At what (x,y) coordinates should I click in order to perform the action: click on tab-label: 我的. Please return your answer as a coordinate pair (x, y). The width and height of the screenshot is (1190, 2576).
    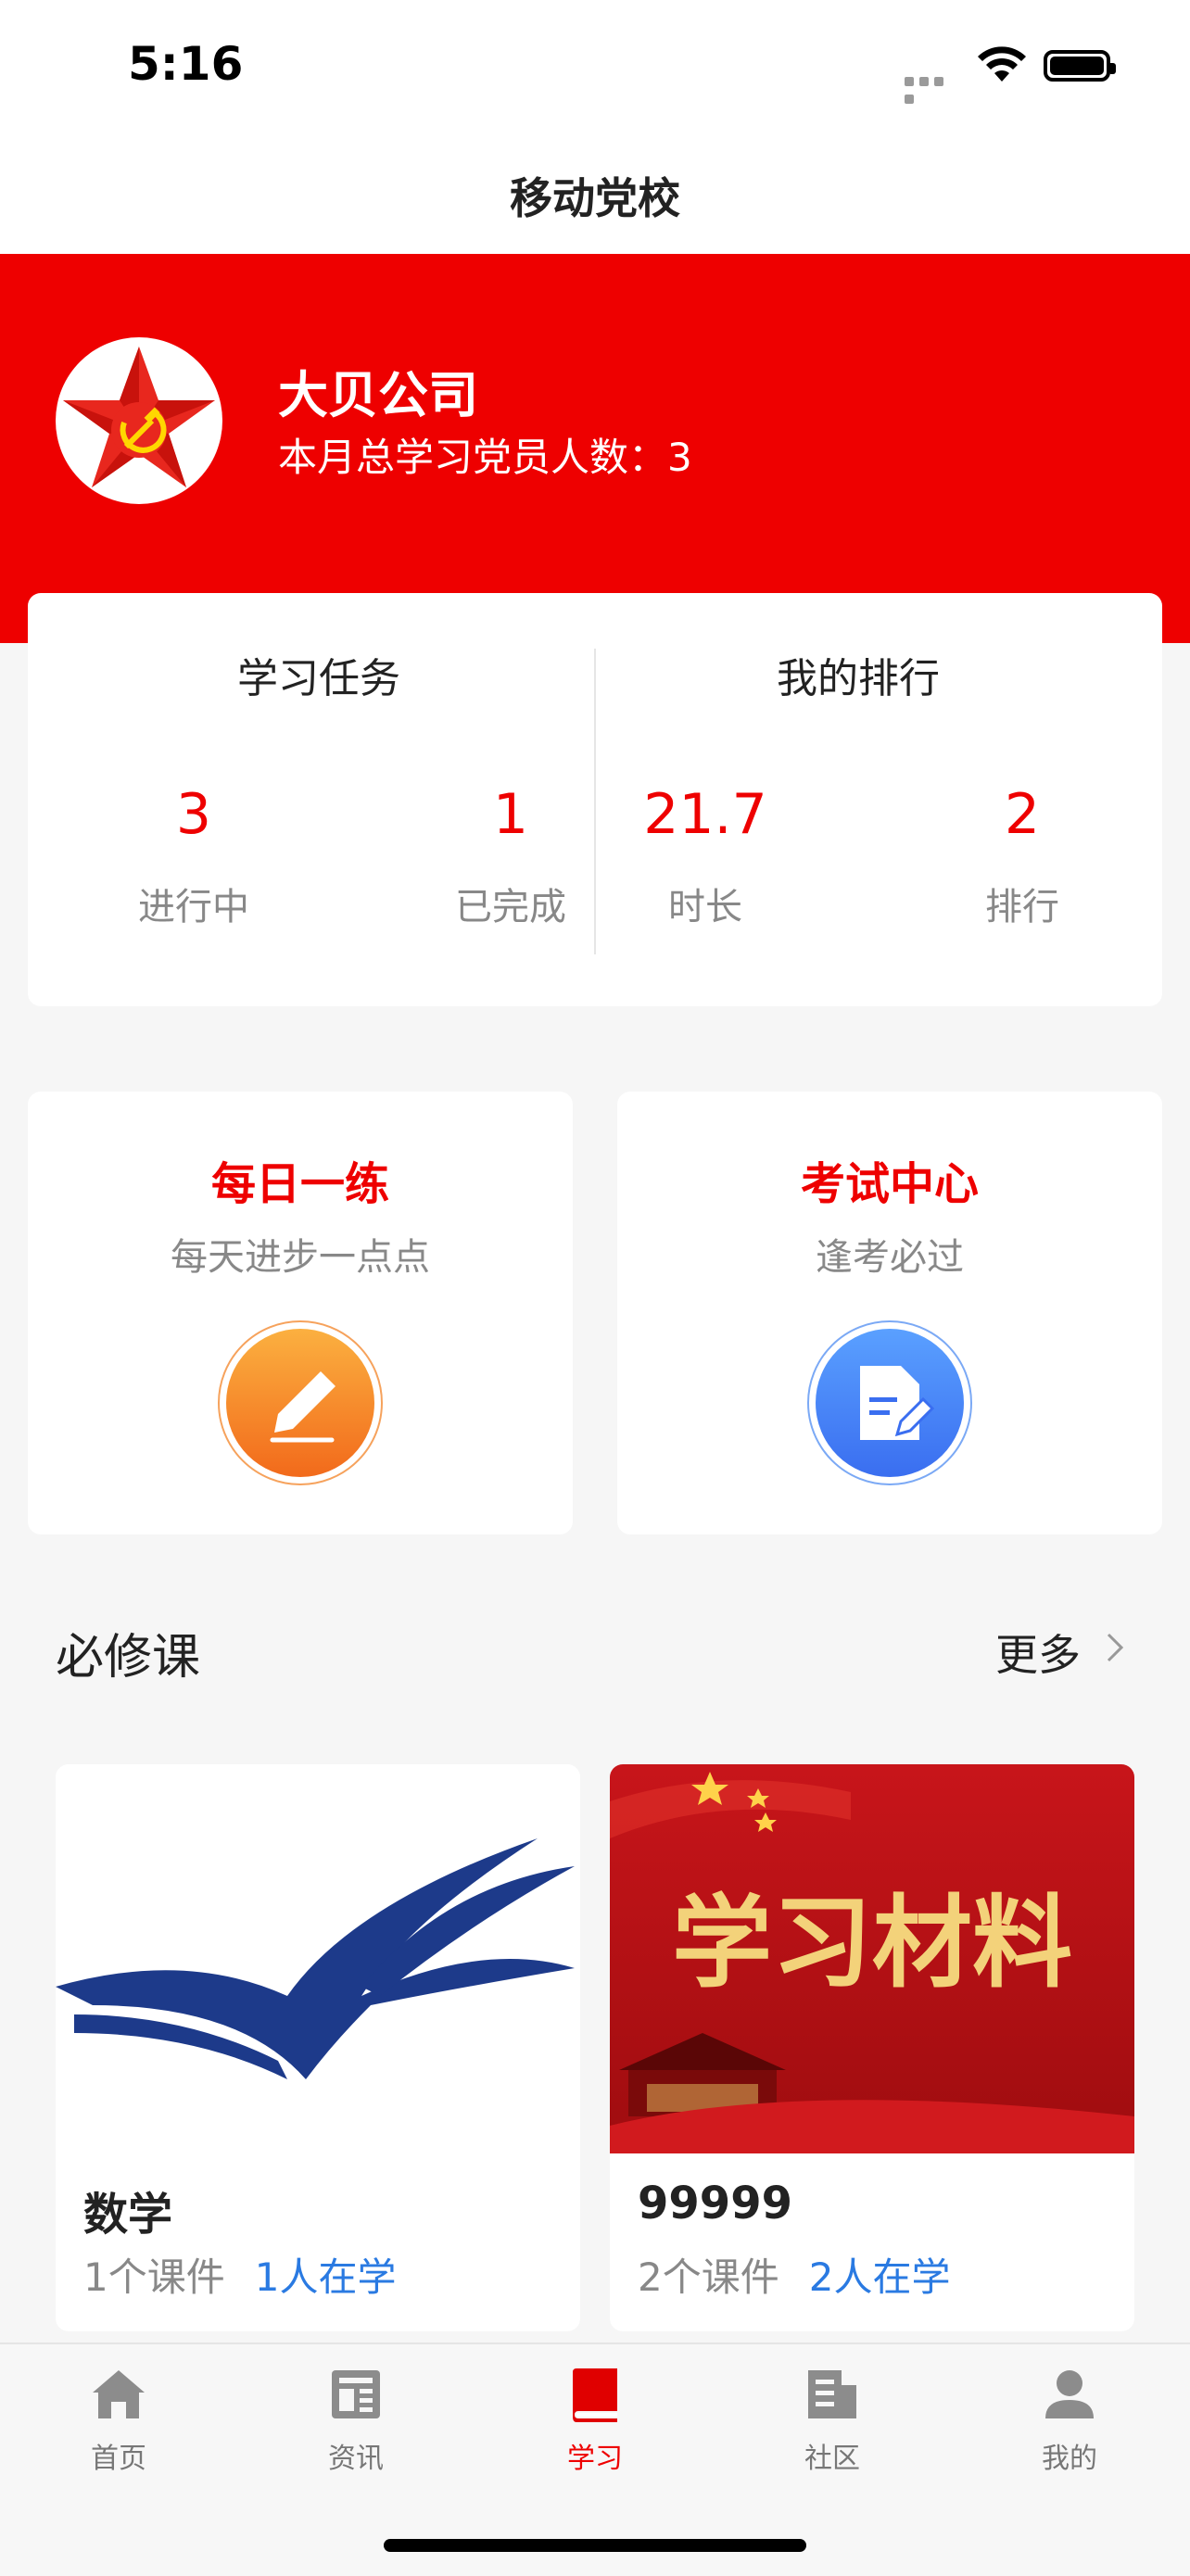
    Looking at the image, I should click on (1069, 2459).